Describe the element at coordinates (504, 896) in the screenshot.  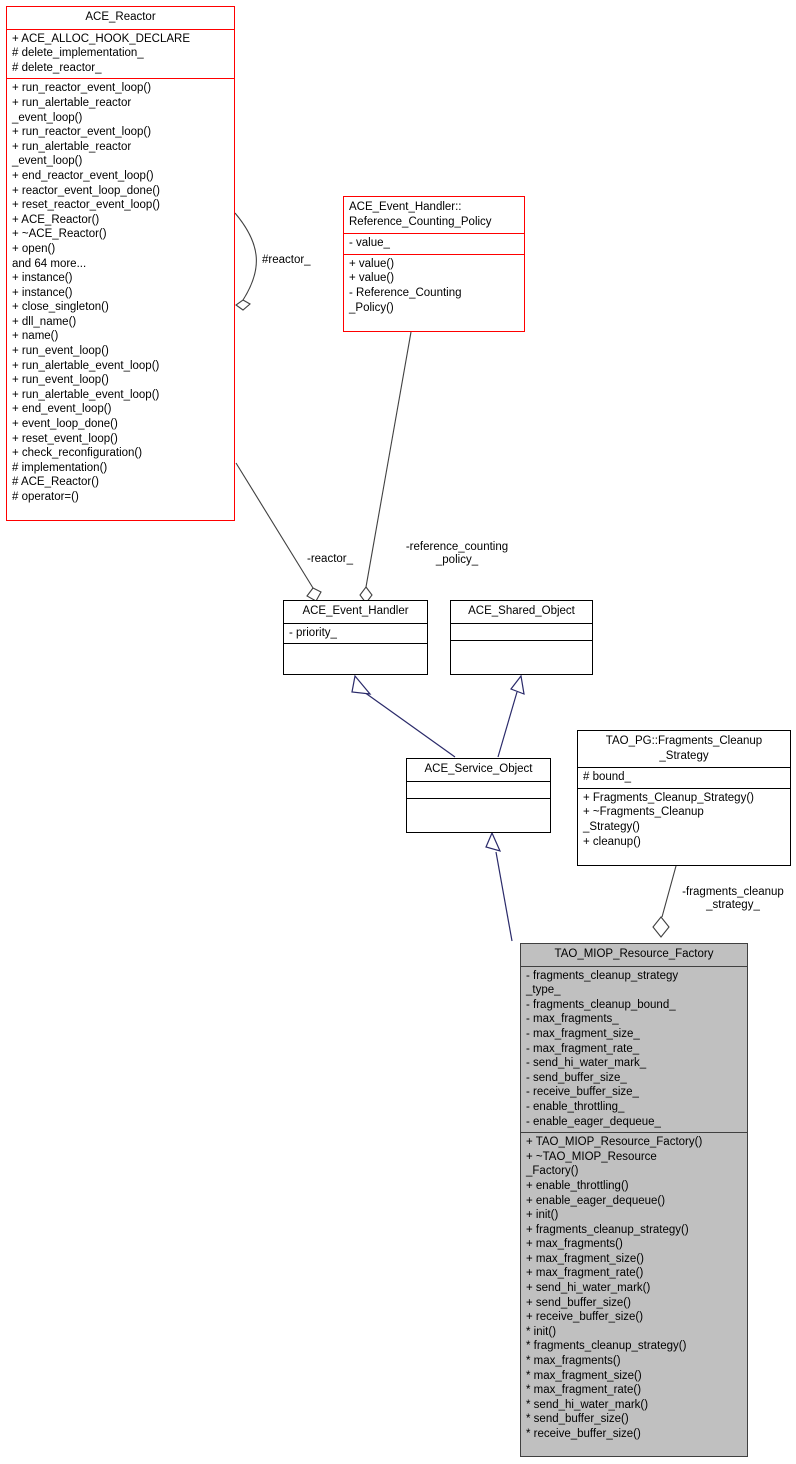
I see `edge-miop-factory-inherits-service-object` at that location.